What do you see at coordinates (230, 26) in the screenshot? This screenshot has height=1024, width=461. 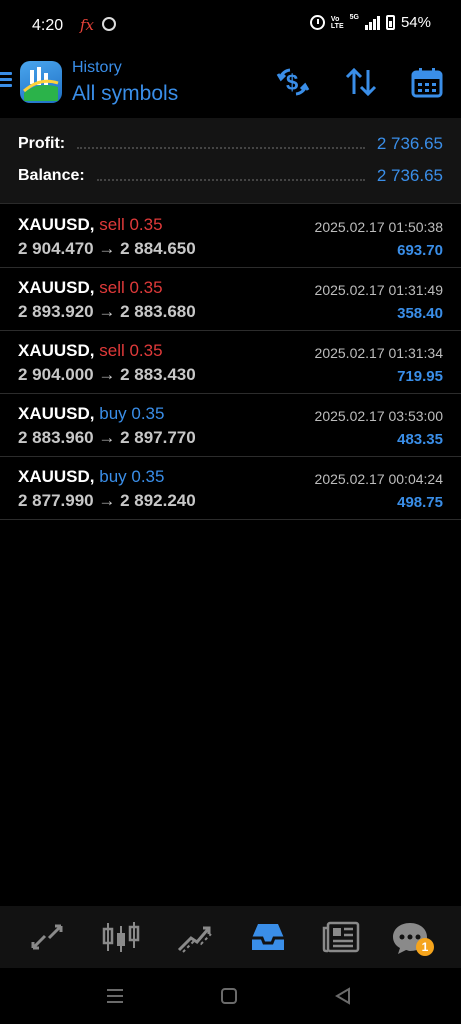 I see `status-bar: 4:20 fx Vo LTE 5G 54%` at bounding box center [230, 26].